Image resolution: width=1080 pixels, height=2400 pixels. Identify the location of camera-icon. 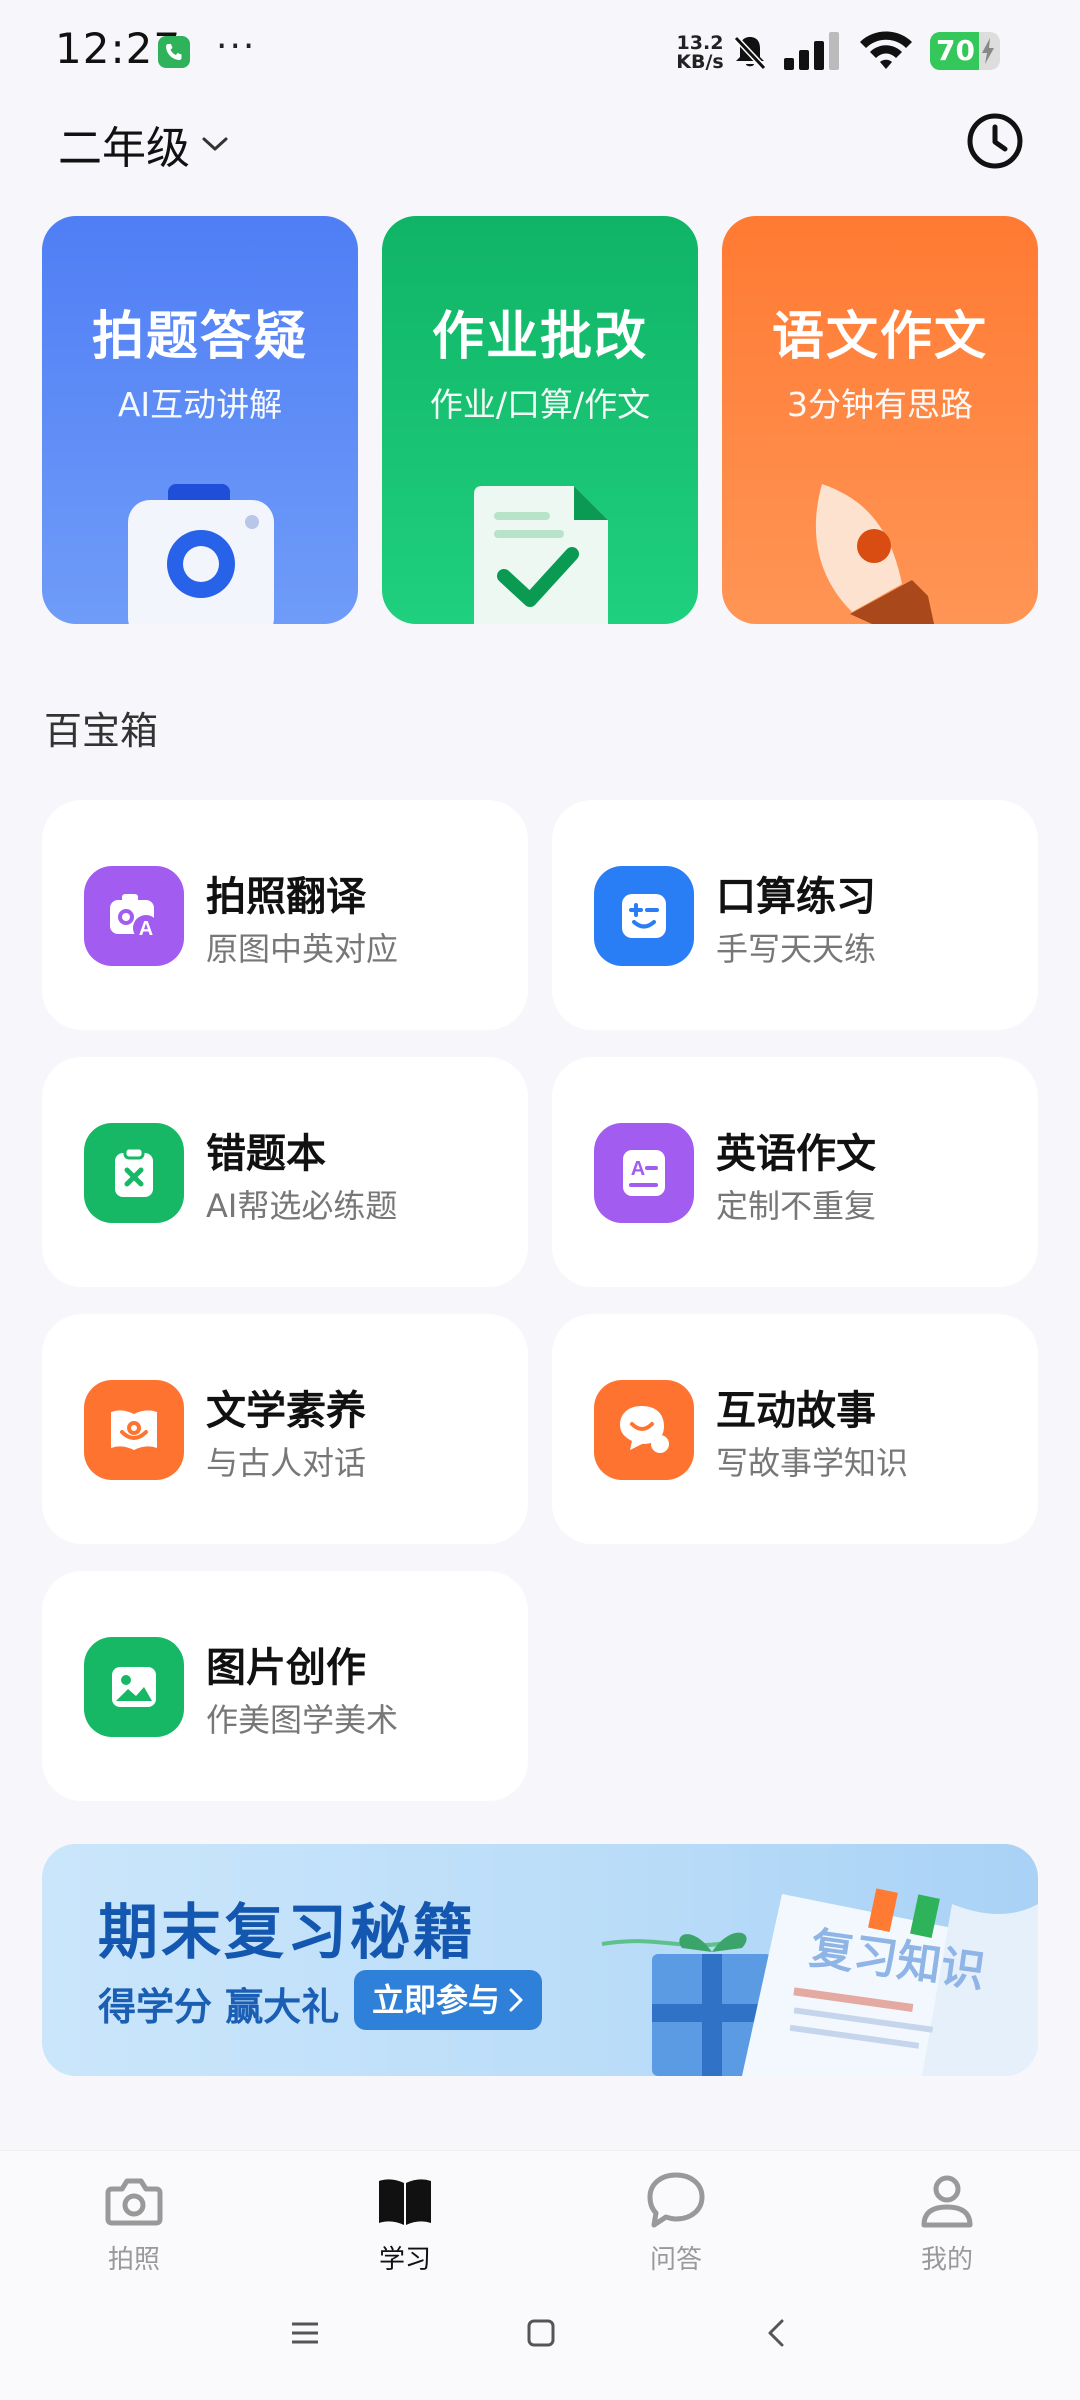
(134, 2202).